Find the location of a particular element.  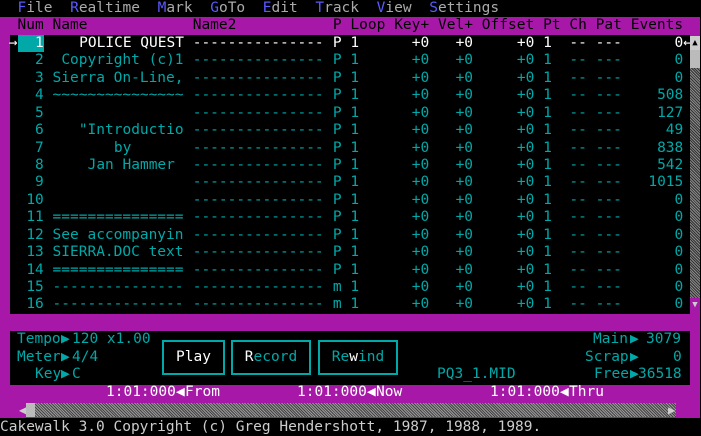

play-button: Play is located at coordinates (193, 357).